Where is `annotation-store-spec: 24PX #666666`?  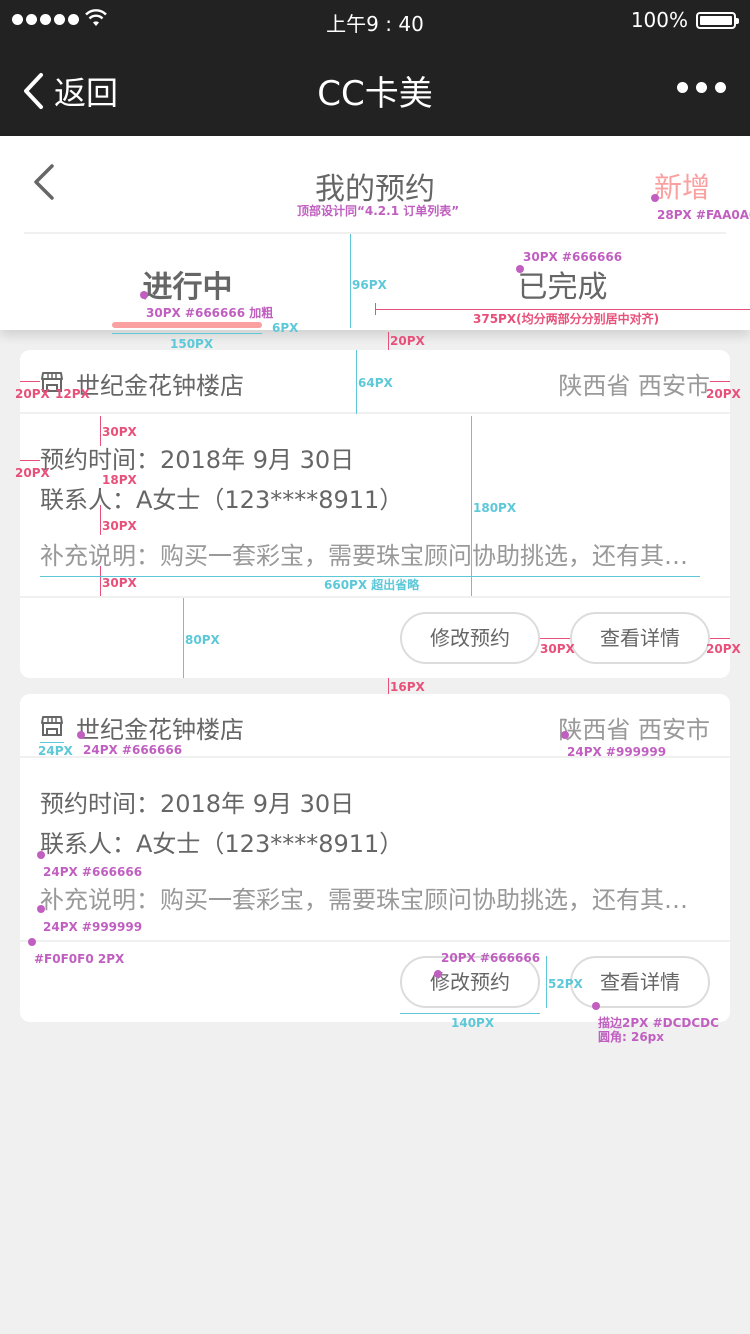
annotation-store-spec: 24PX #666666 is located at coordinates (133, 750).